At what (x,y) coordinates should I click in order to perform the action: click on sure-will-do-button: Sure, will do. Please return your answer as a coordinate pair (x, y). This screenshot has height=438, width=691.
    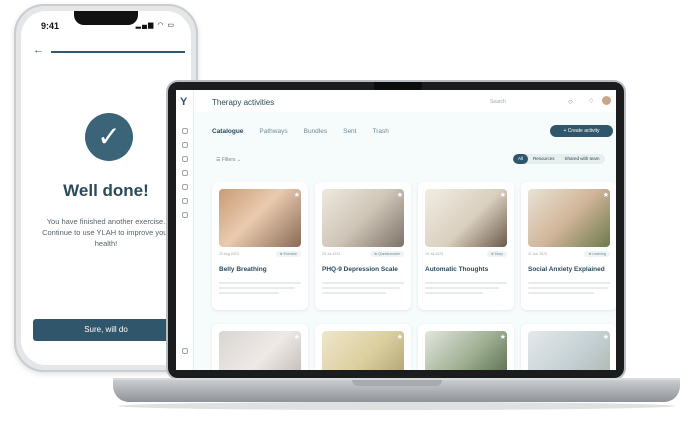
    Looking at the image, I should click on (106, 330).